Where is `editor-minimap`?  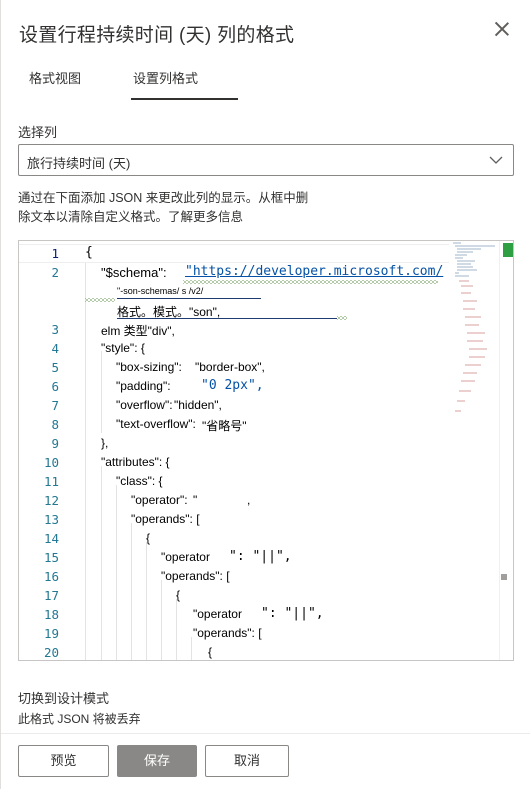
editor-minimap is located at coordinates (480, 336).